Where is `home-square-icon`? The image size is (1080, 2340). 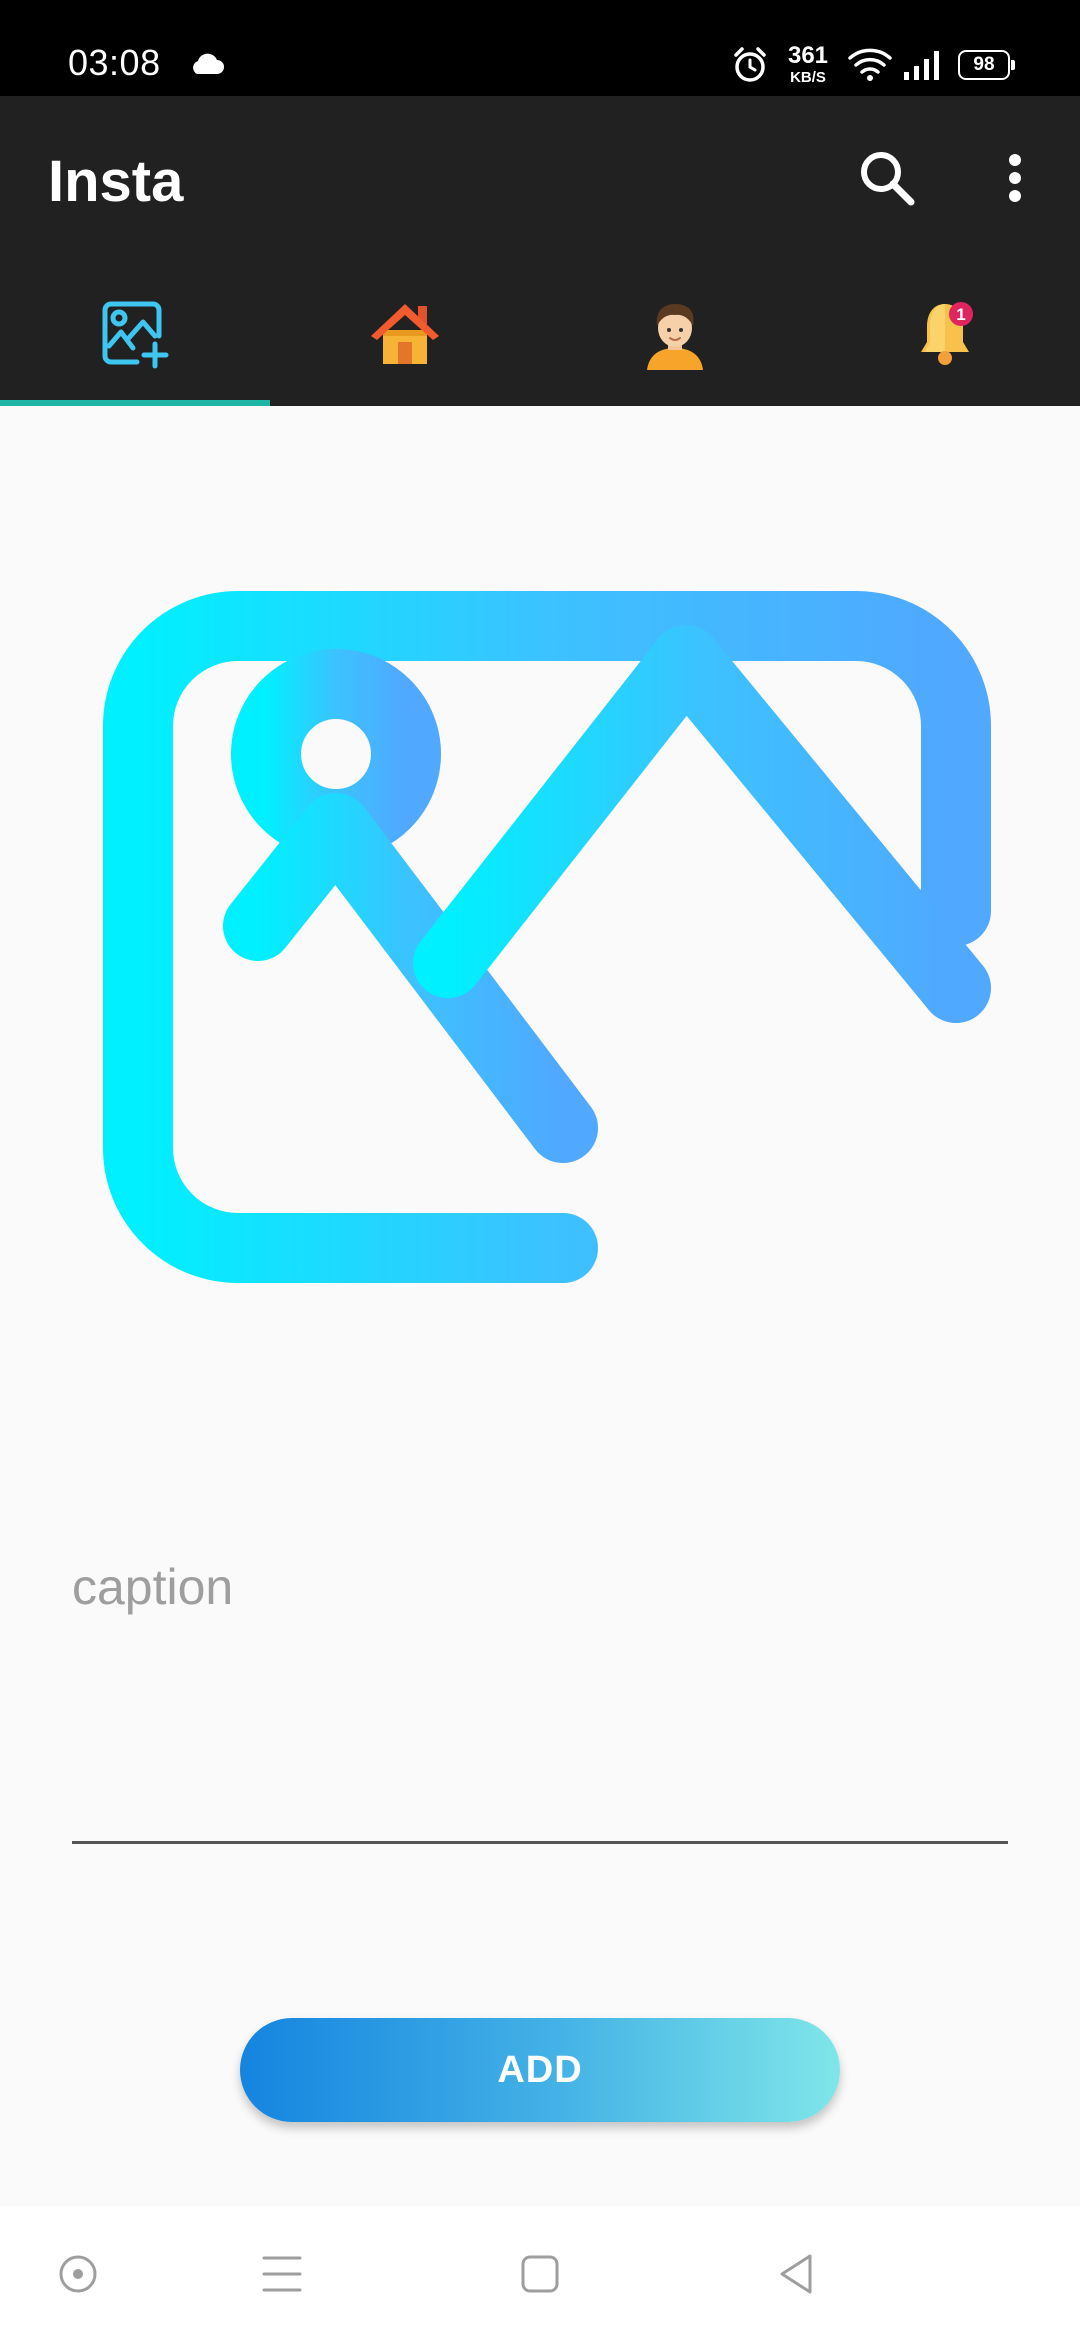
home-square-icon is located at coordinates (540, 2274).